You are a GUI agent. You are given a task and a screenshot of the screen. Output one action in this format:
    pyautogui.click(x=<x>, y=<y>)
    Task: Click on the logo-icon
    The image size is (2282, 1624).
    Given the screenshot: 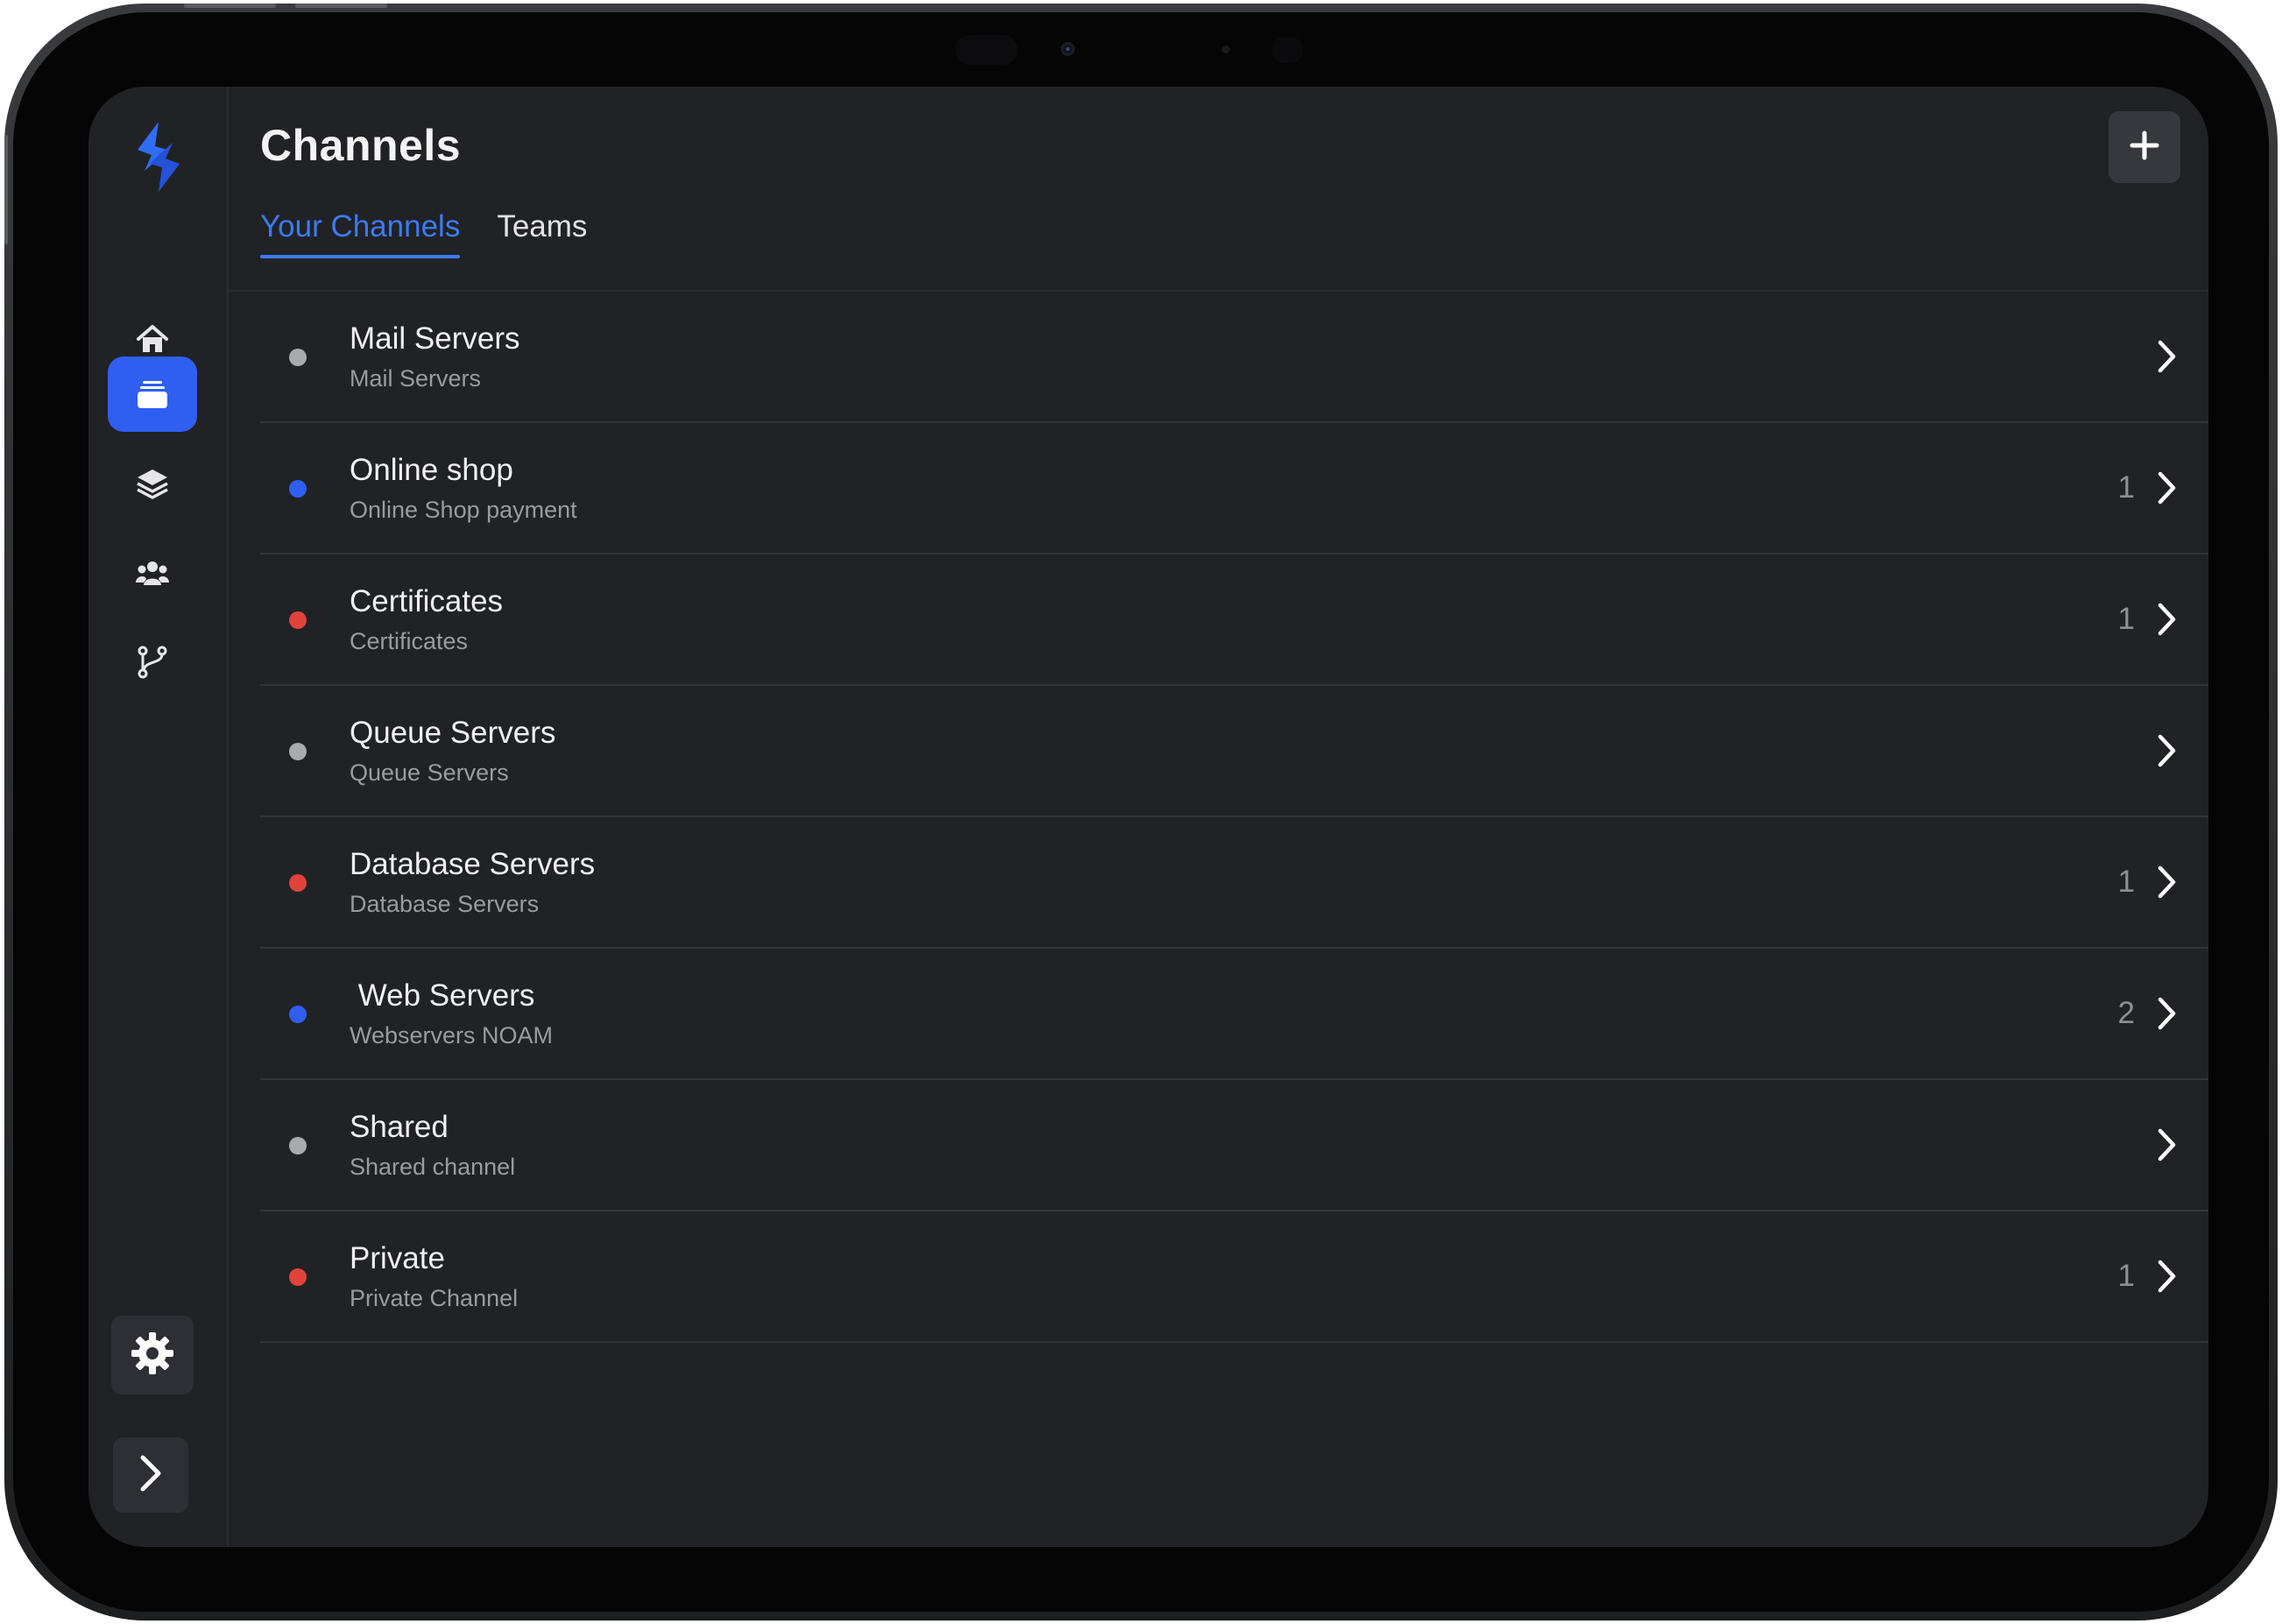 What is the action you would take?
    pyautogui.click(x=158, y=157)
    